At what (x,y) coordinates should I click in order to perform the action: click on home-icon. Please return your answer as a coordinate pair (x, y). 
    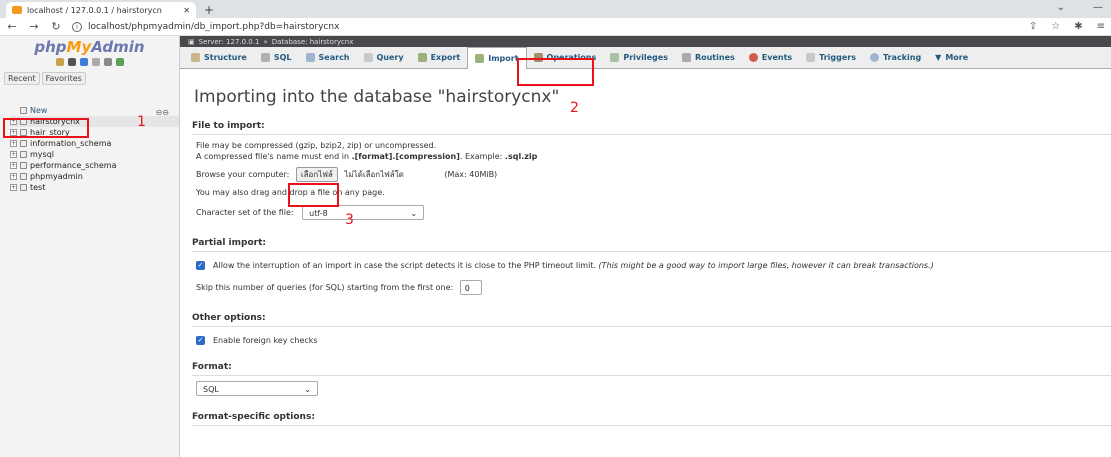
    Looking at the image, I should click on (59, 62).